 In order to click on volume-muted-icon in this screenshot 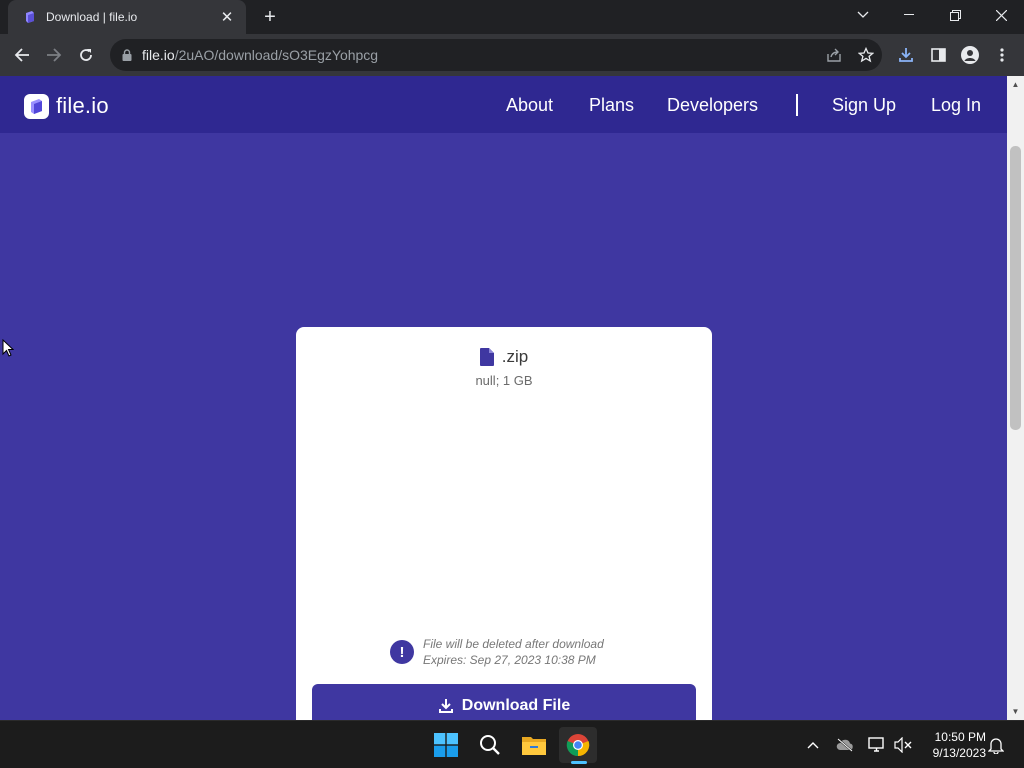, I will do `click(903, 745)`.